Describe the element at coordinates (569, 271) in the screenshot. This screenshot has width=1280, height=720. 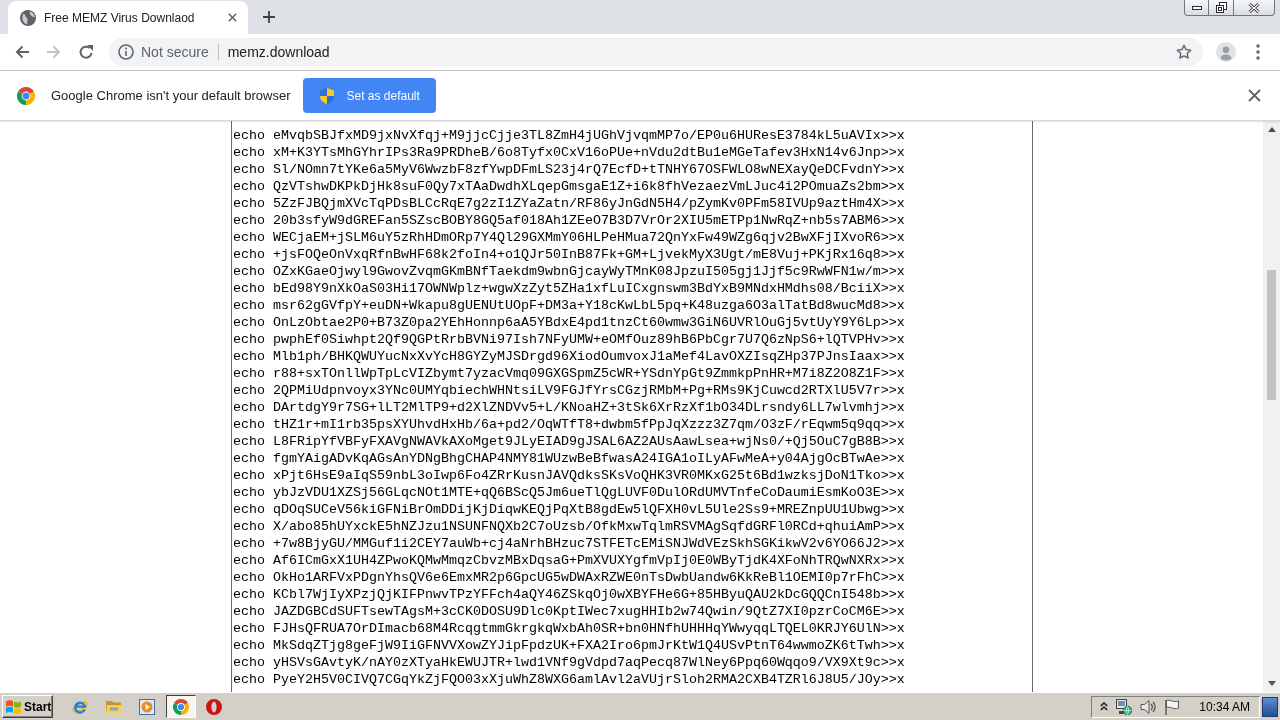
I see `code-line: echo OZxKGaeOjwyl9GwovZvqmGKmBNfTaekdm9wbnGjcayWyTMnK08JpzuI505gj1Jjf5c9RwWFN1w/m>>x` at that location.